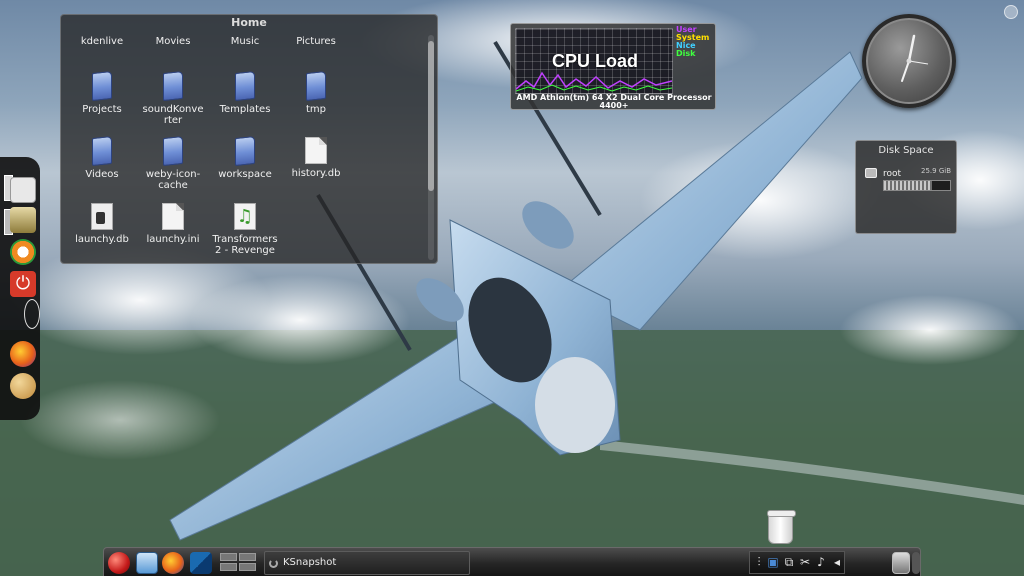  I want to click on folder-item-label: launchy.ini, so click(173, 239).